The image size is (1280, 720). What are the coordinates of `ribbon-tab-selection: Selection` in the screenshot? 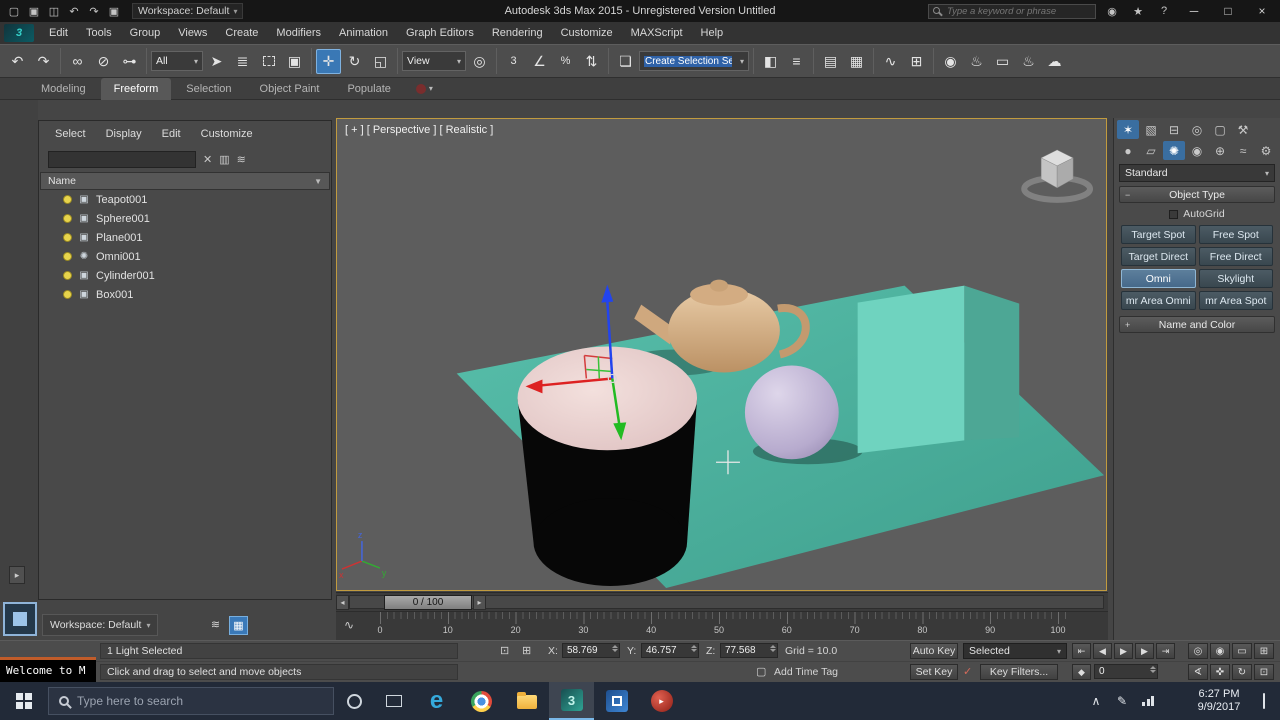 It's located at (208, 89).